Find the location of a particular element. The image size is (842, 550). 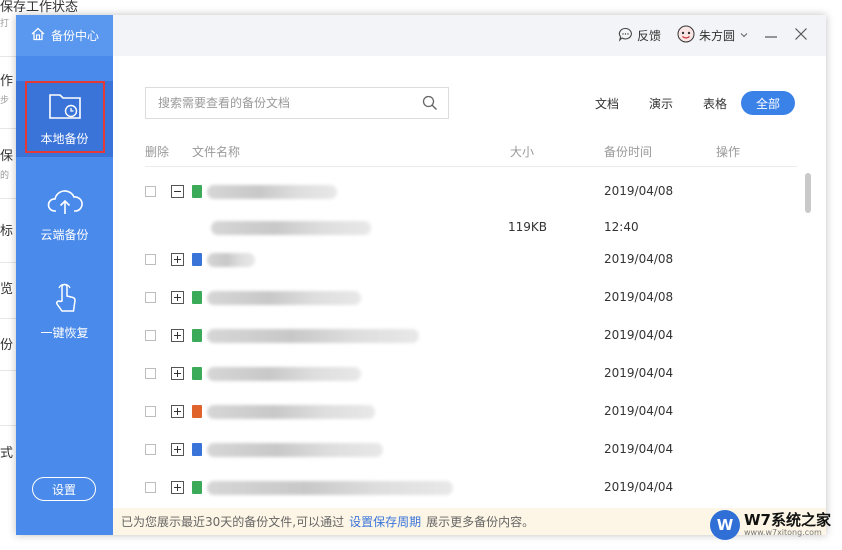

bg-text: 步 is located at coordinates (5, 101).